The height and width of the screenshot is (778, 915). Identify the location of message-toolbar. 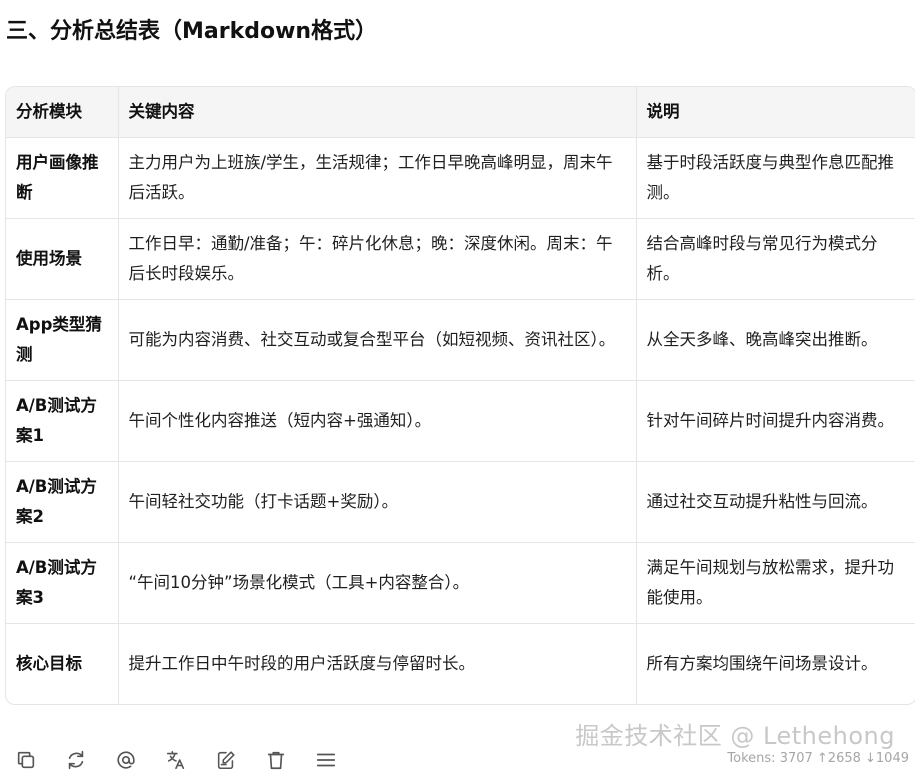
(176, 760).